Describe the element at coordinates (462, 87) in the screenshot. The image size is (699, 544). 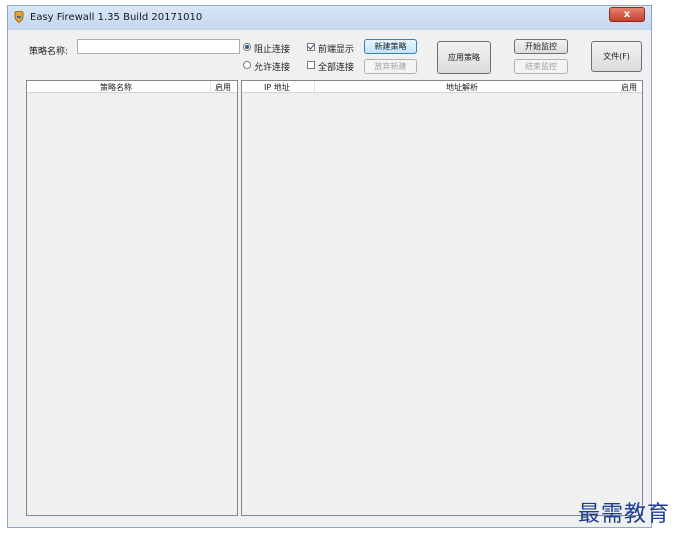
I see `column-address-resolve: 地址解析` at that location.